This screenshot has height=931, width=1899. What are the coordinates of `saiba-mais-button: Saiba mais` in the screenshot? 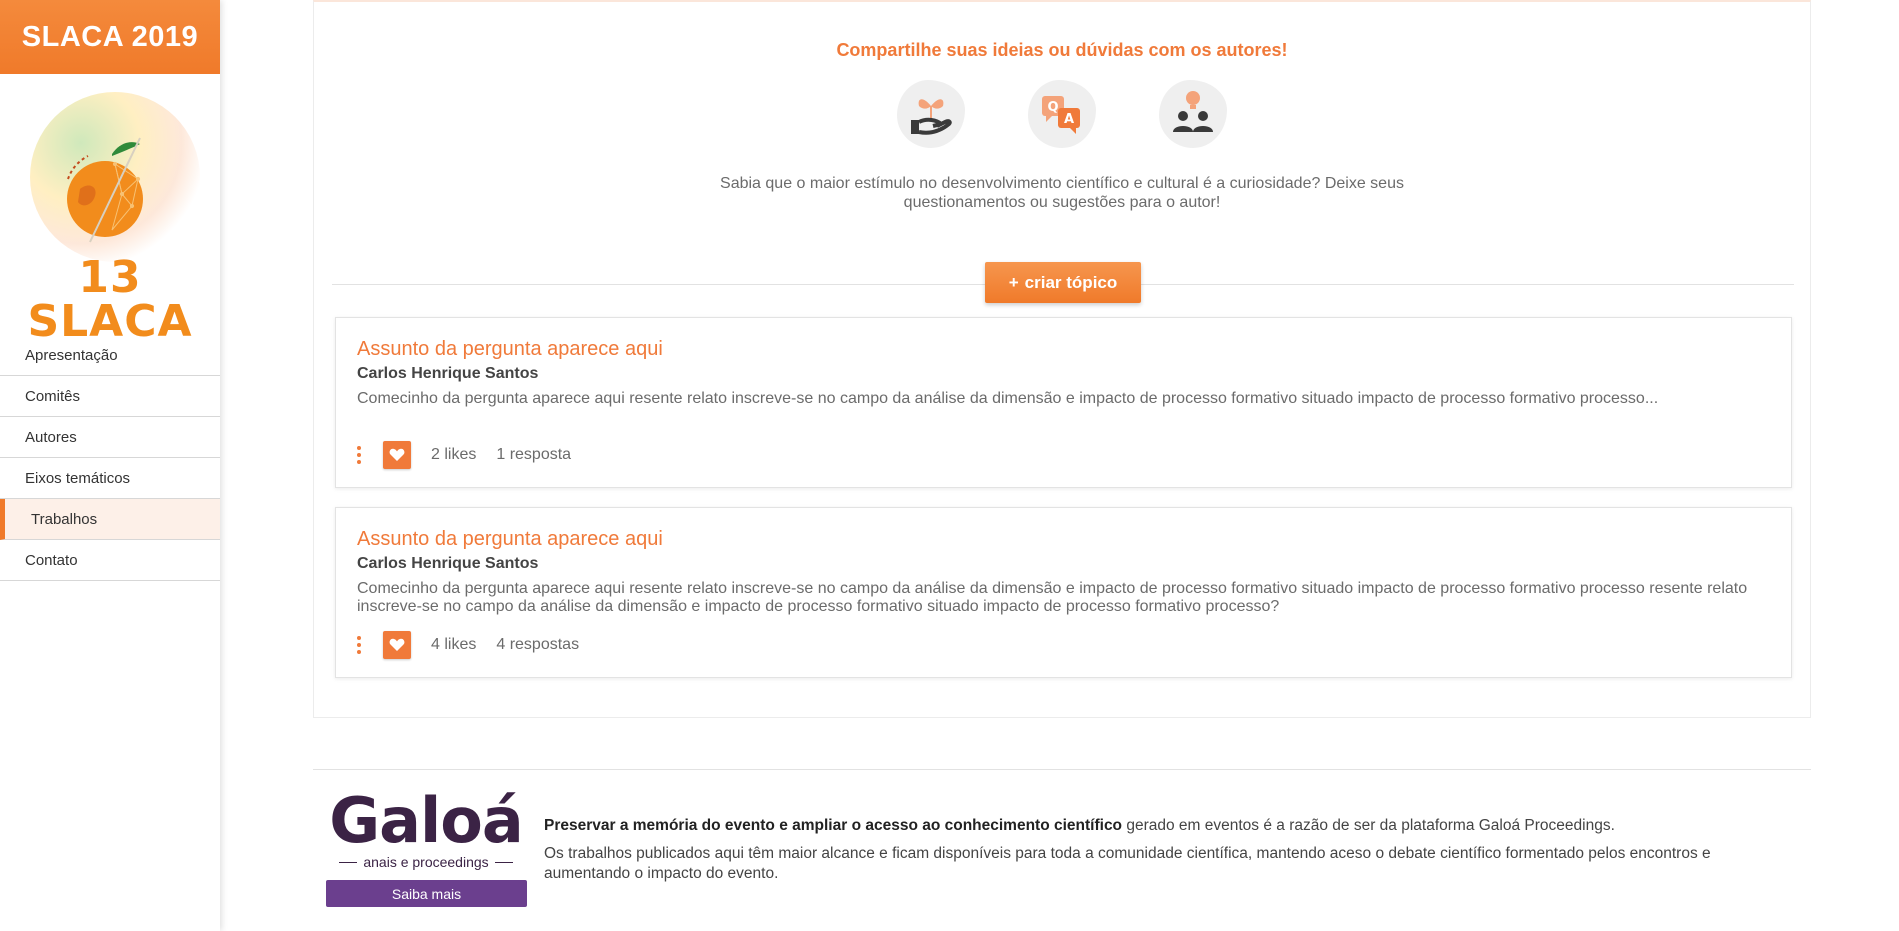 It's located at (426, 893).